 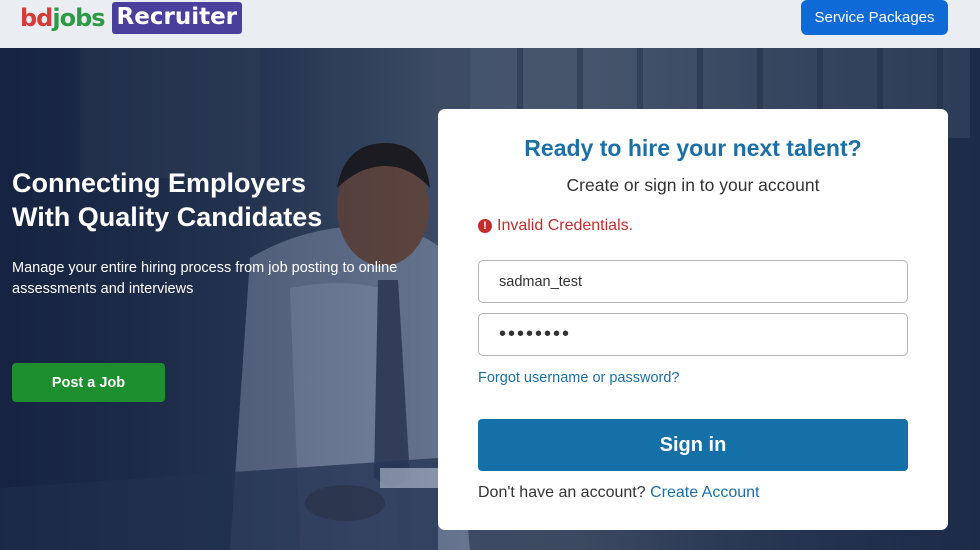 I want to click on bdjobs-recruiter-logo: bdjobs Recruiter, so click(x=131, y=18).